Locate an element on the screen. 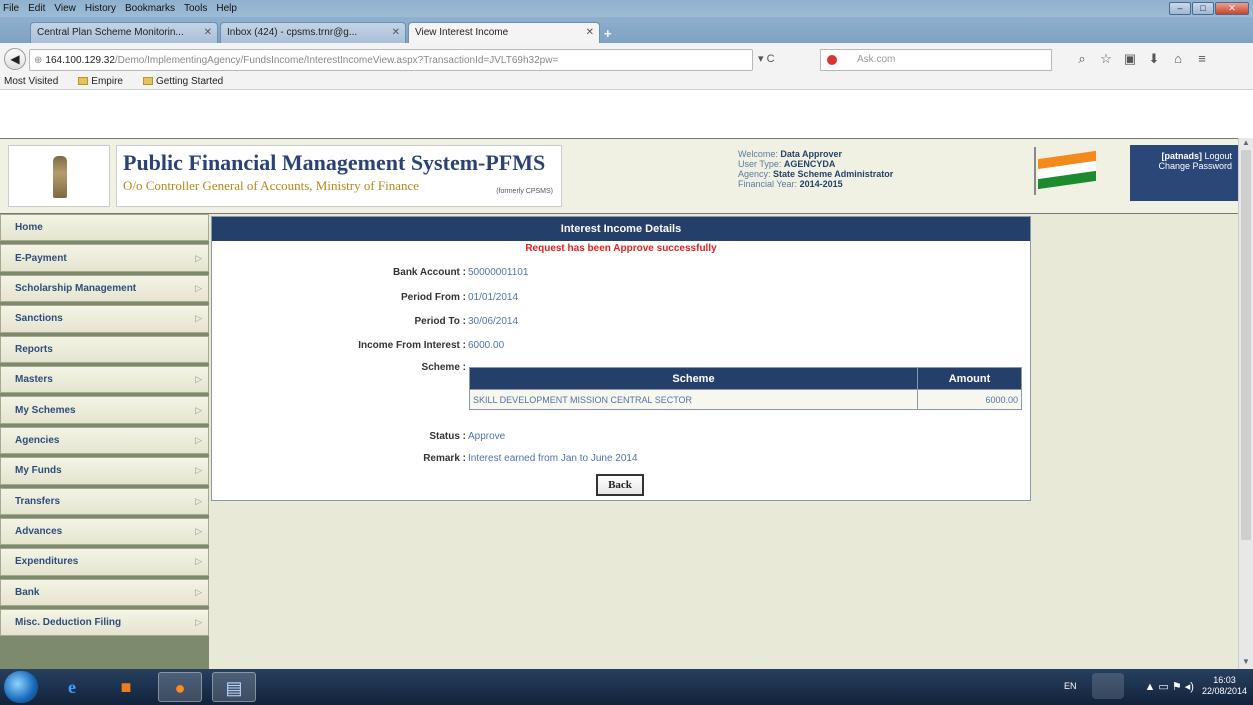 The height and width of the screenshot is (705, 1253). field-bank-account: Bank Account : 50000001101 is located at coordinates (622, 274).